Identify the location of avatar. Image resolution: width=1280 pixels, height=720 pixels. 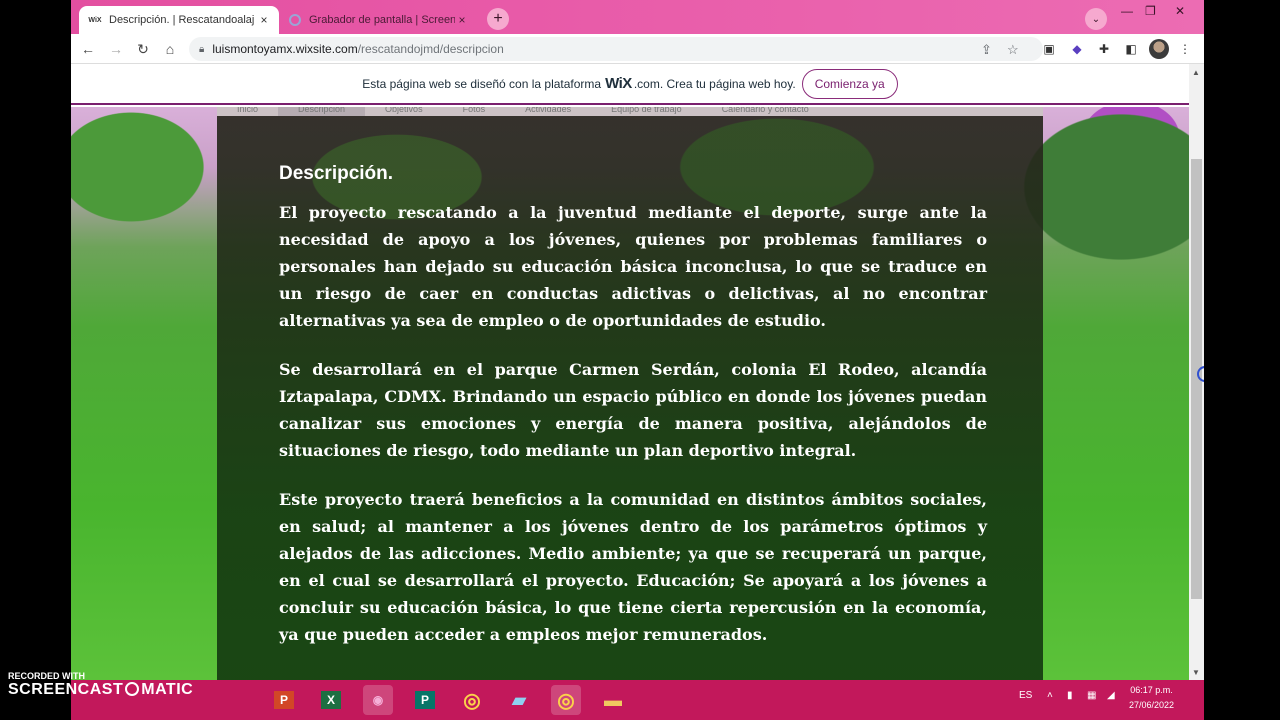
(1159, 49).